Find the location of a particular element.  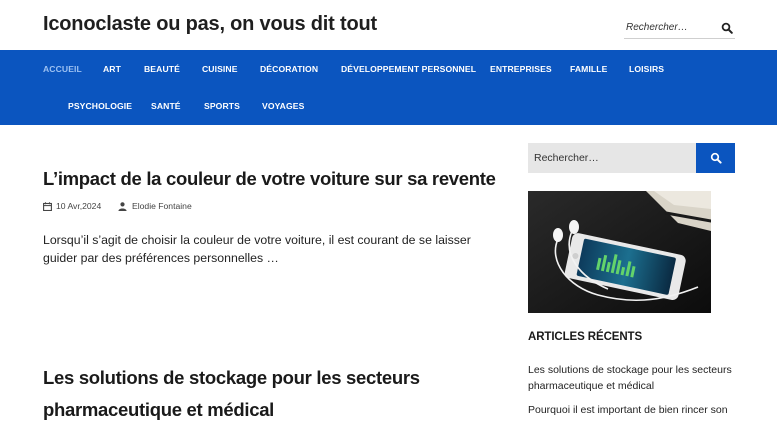

post-date: 10 Avr,2024 is located at coordinates (78, 206).